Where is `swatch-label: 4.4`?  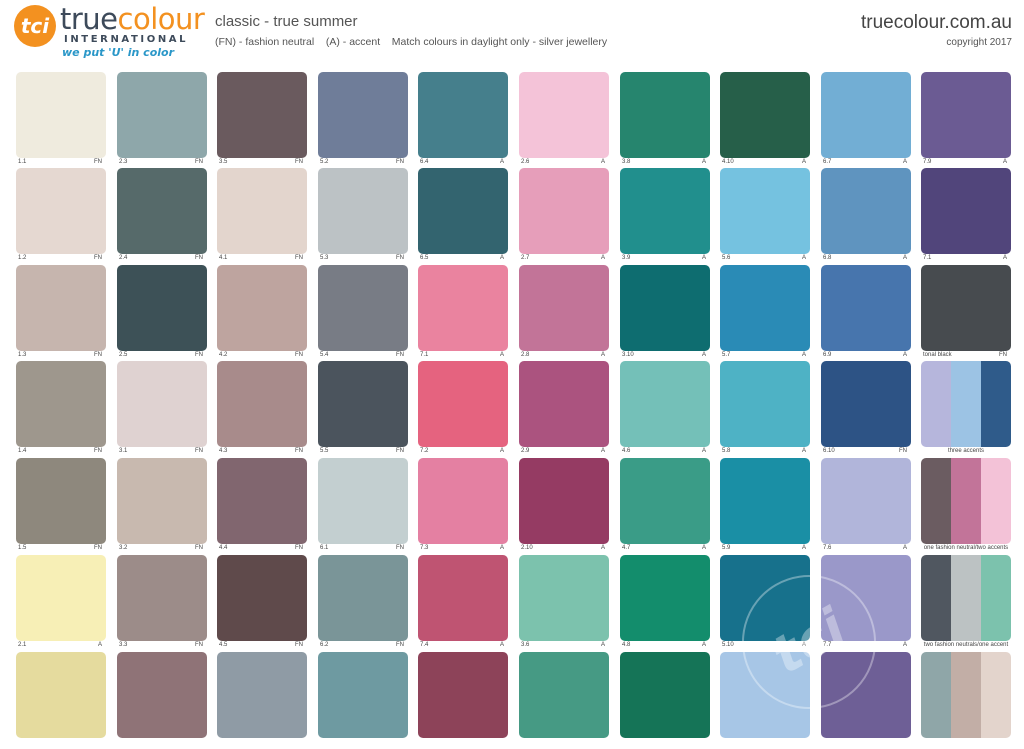
swatch-label: 4.4 is located at coordinates (223, 548).